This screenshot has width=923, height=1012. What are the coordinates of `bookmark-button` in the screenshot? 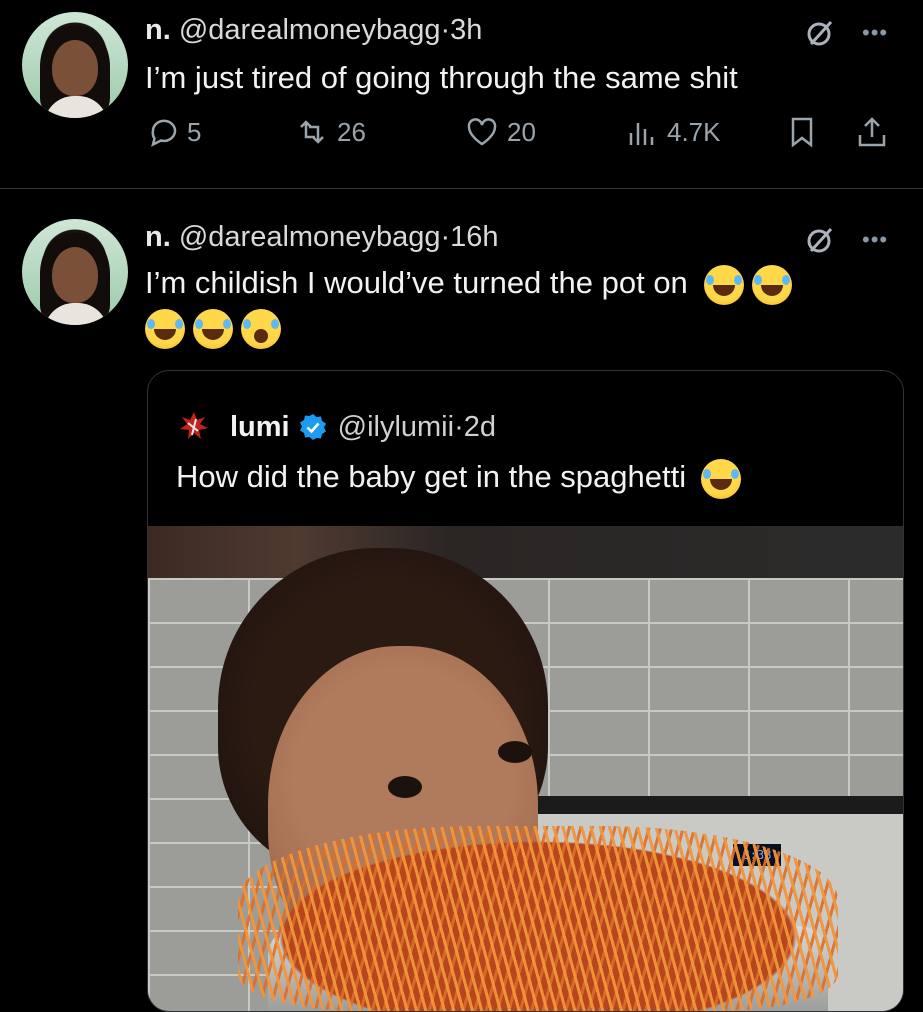 It's located at (802, 132).